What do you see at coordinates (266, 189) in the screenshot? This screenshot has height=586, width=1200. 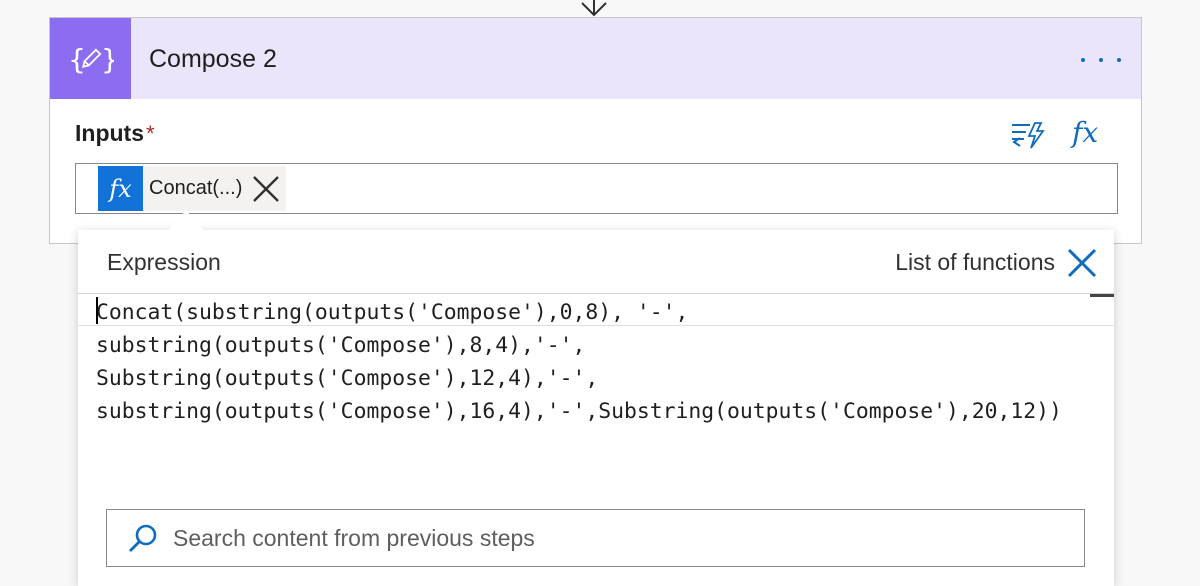 I see `remove-token-close-icon` at bounding box center [266, 189].